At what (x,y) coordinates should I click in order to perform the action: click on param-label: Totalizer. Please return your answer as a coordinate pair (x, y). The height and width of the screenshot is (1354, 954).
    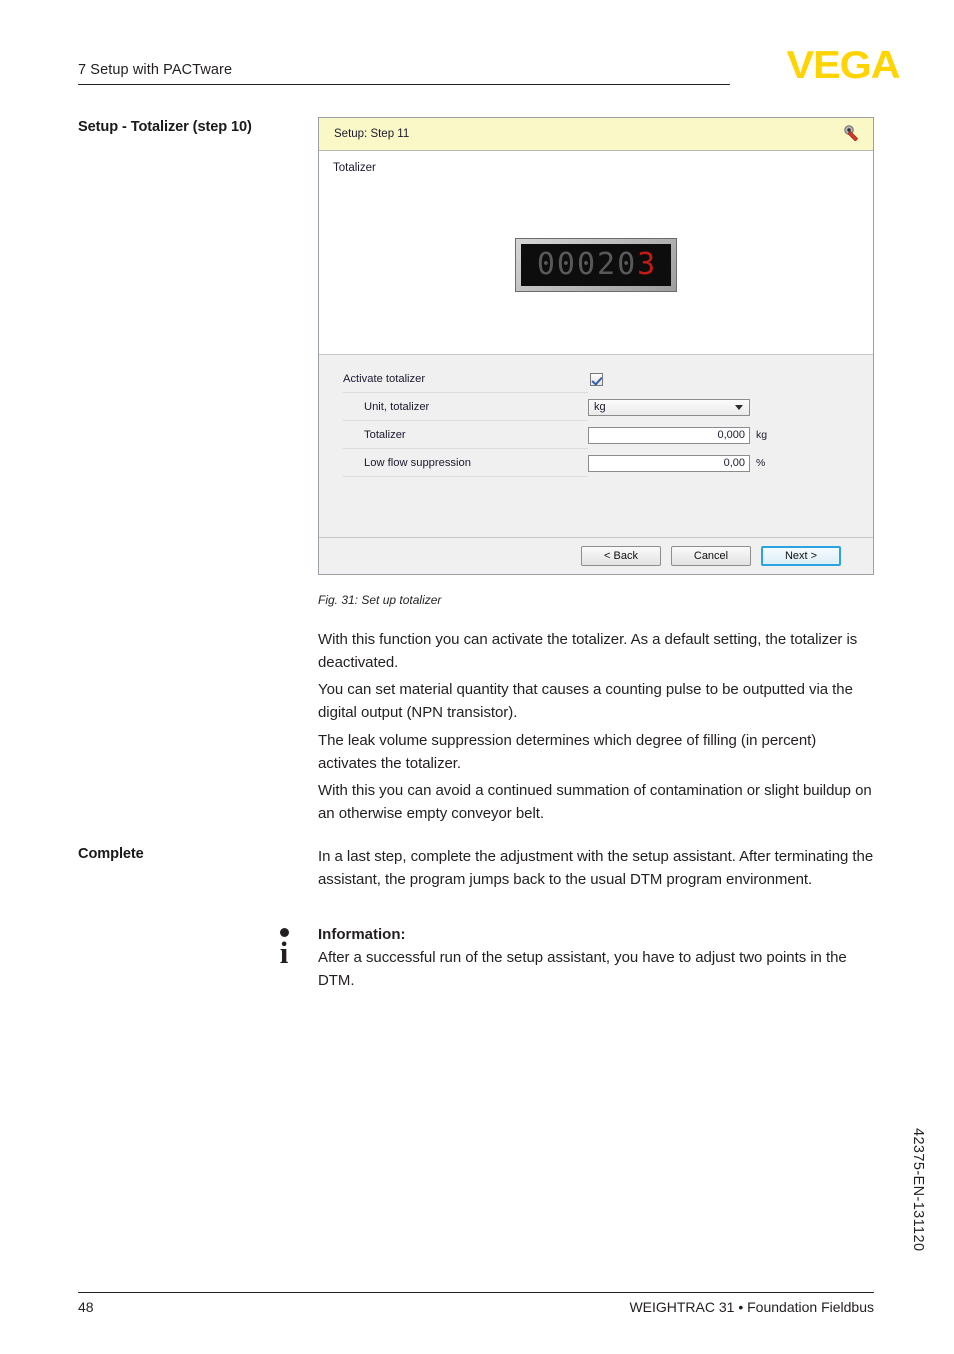
    Looking at the image, I should click on (465, 435).